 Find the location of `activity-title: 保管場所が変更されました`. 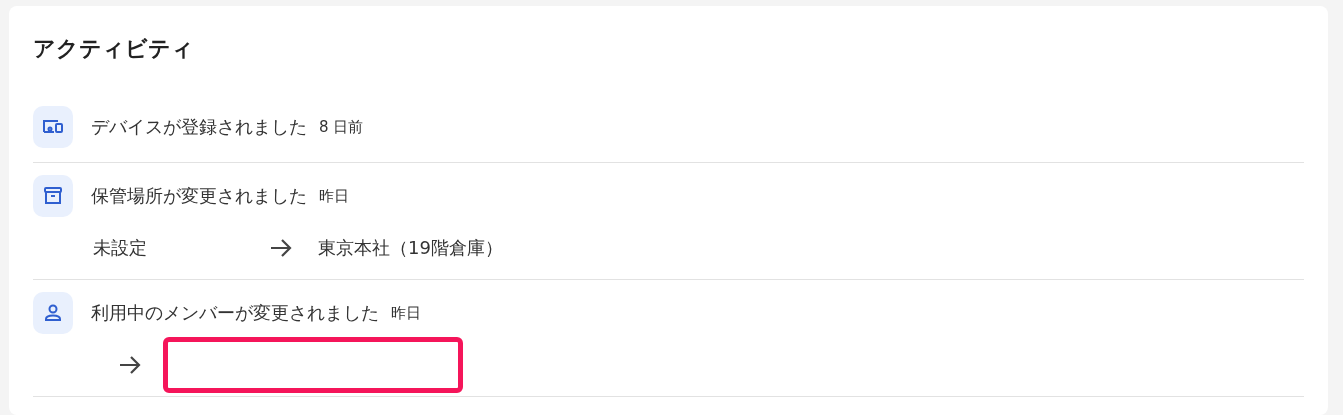

activity-title: 保管場所が変更されました is located at coordinates (199, 196).